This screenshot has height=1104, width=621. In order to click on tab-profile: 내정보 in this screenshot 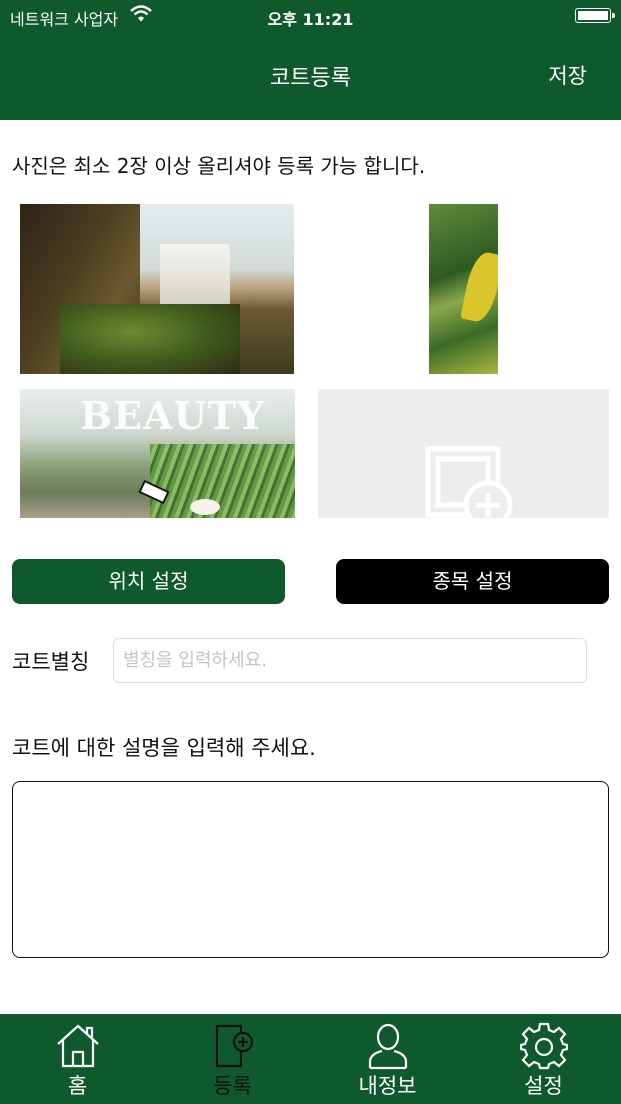, I will do `click(387, 1059)`.